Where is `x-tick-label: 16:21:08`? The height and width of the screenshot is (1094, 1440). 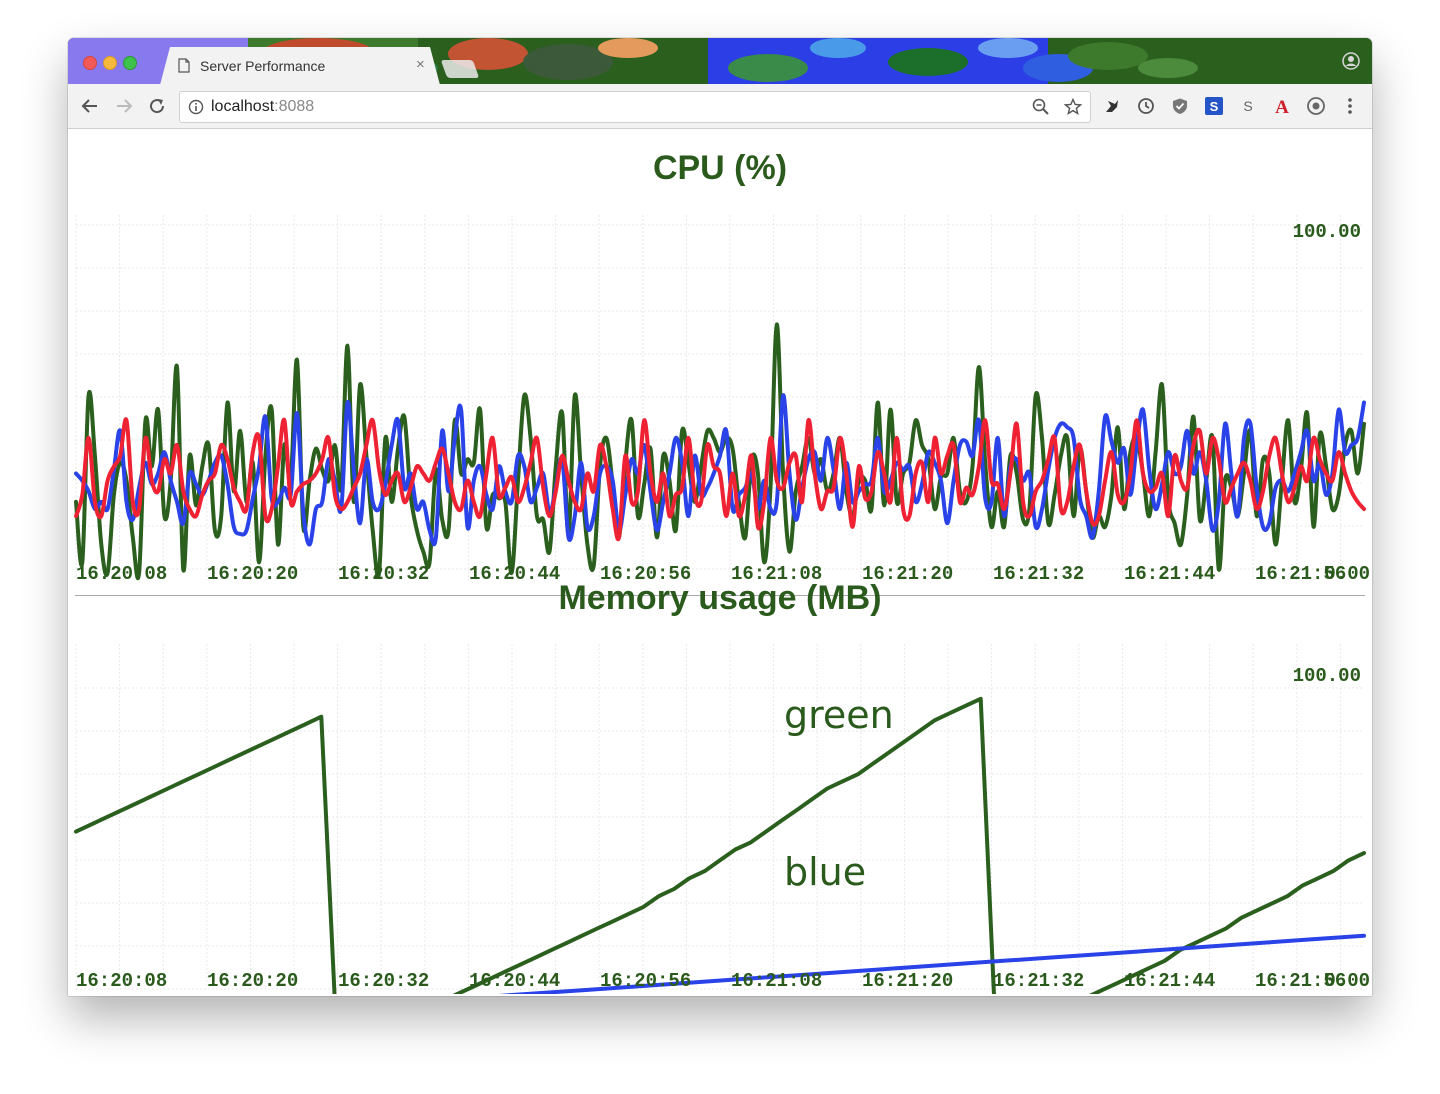 x-tick-label: 16:21:08 is located at coordinates (776, 981).